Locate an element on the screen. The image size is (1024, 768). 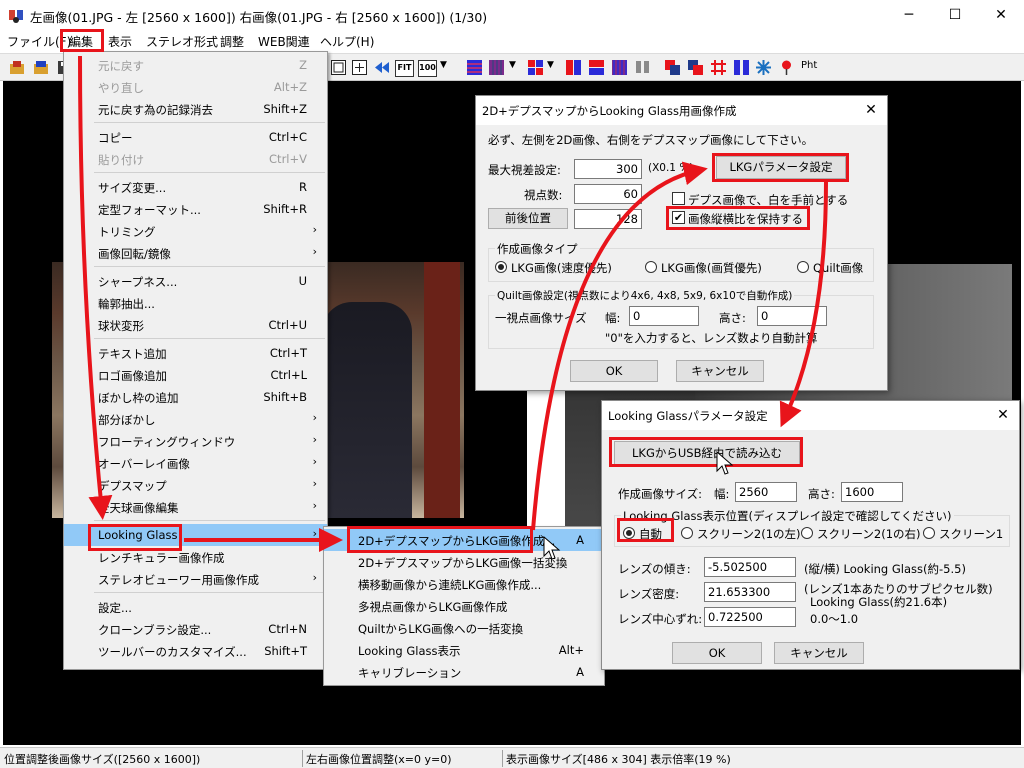
edit-menu-item: クローンブラシ設定... Ctrl+N is located at coordinates (195, 629).